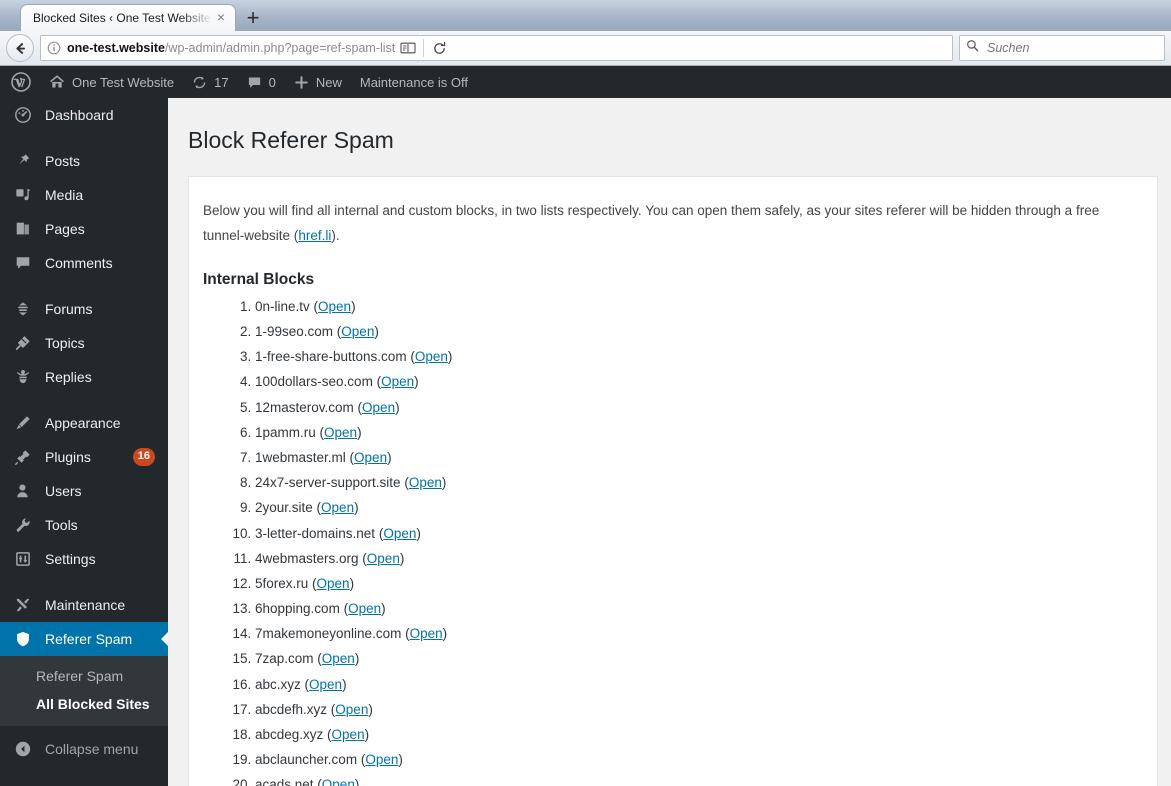 The height and width of the screenshot is (786, 1171). What do you see at coordinates (210, 82) in the screenshot?
I see `updates-menu: 17` at bounding box center [210, 82].